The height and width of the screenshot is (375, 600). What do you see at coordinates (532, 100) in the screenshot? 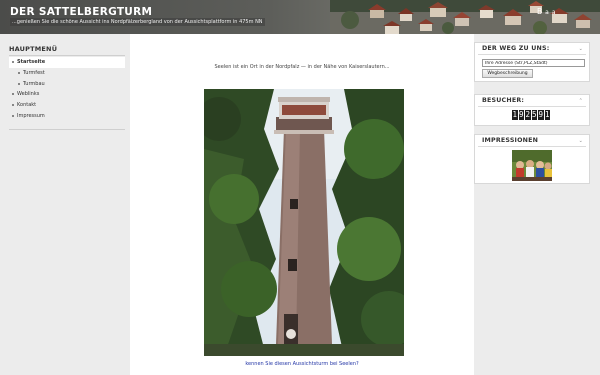
I see `visitors-heading-bar: BESUCHER: ⌃` at bounding box center [532, 100].